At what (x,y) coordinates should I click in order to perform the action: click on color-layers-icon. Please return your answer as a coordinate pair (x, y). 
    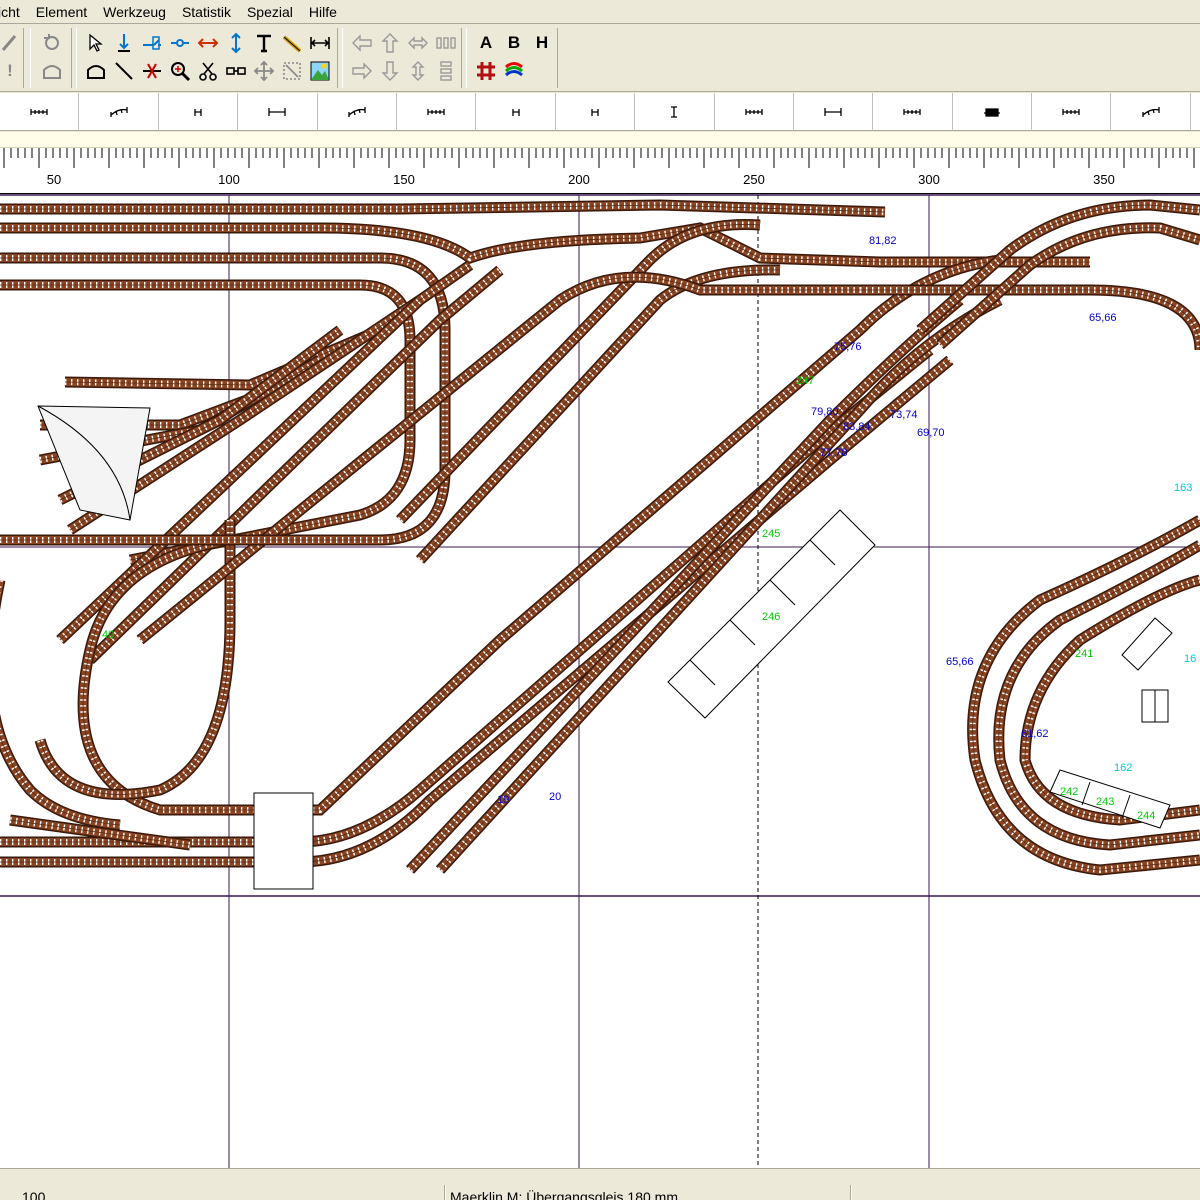
    Looking at the image, I should click on (514, 71).